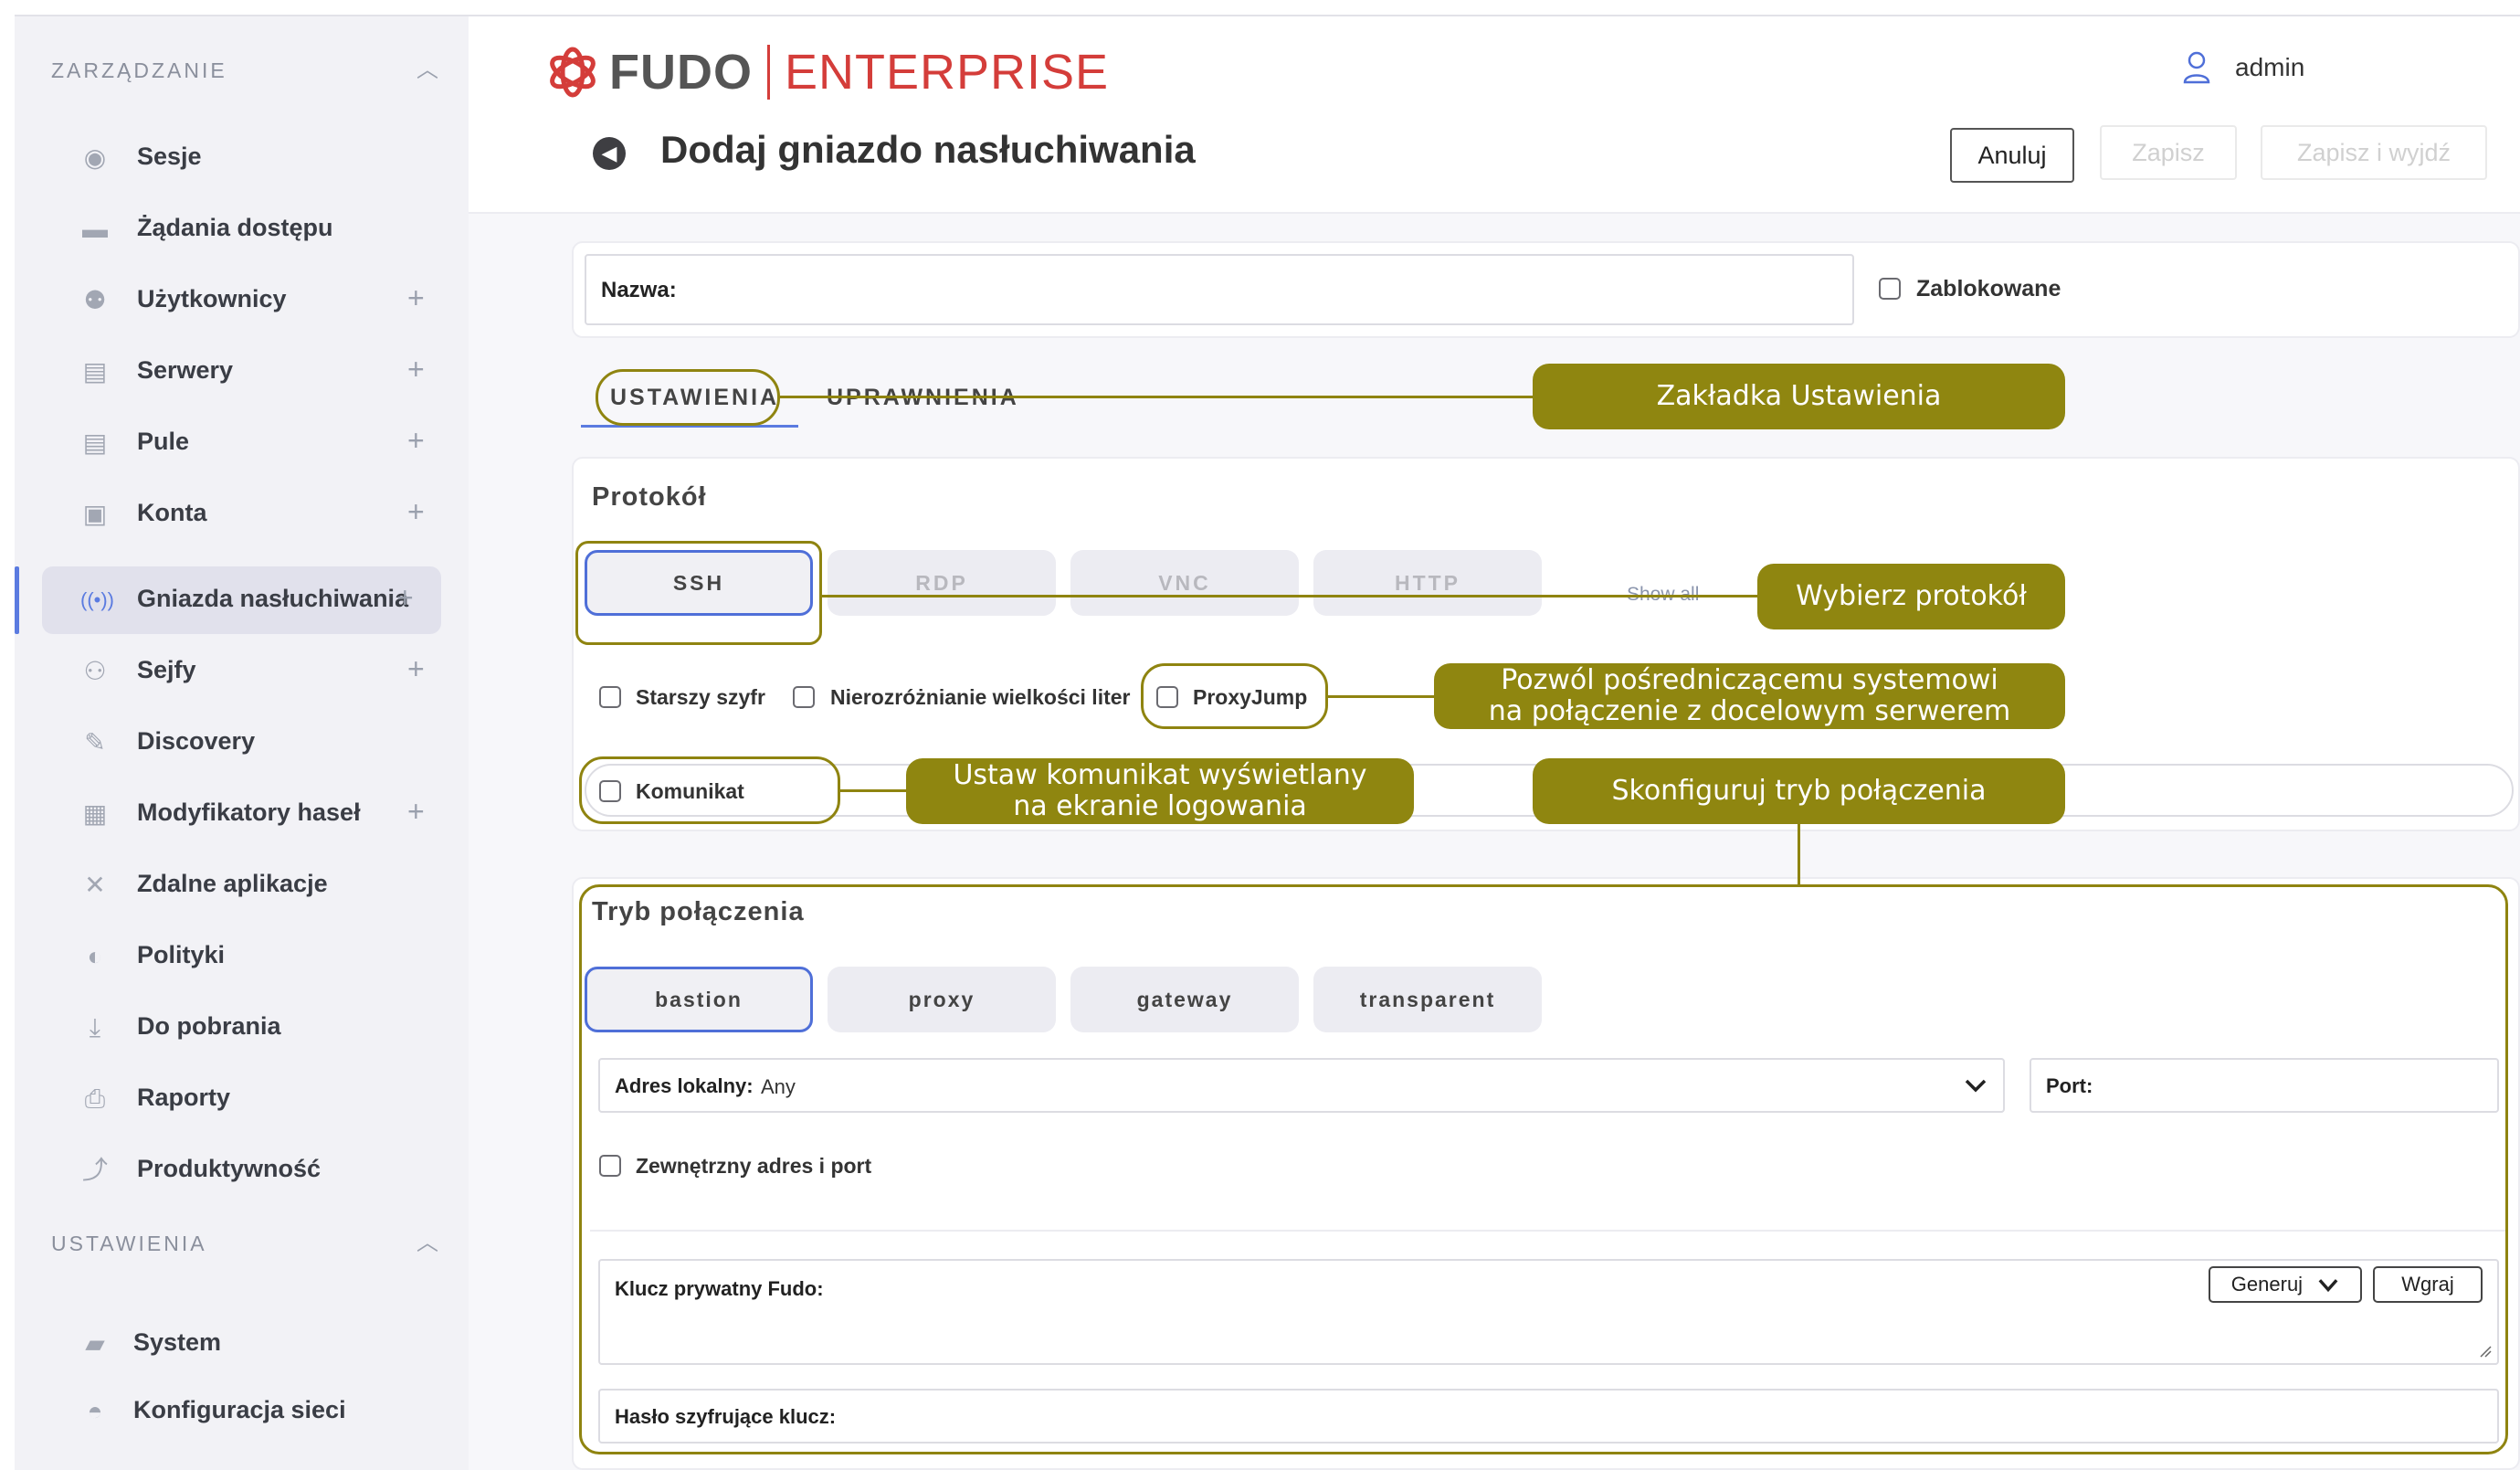 This screenshot has width=2520, height=1470. I want to click on sidebar-item-discovery: ✎ Discovery, so click(242, 743).